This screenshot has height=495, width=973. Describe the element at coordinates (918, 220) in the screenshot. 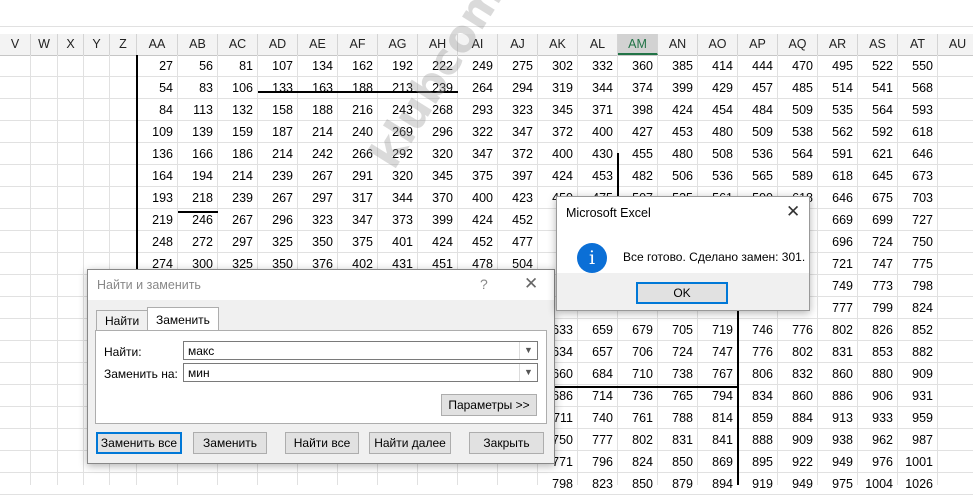

I see `cell: 727` at that location.